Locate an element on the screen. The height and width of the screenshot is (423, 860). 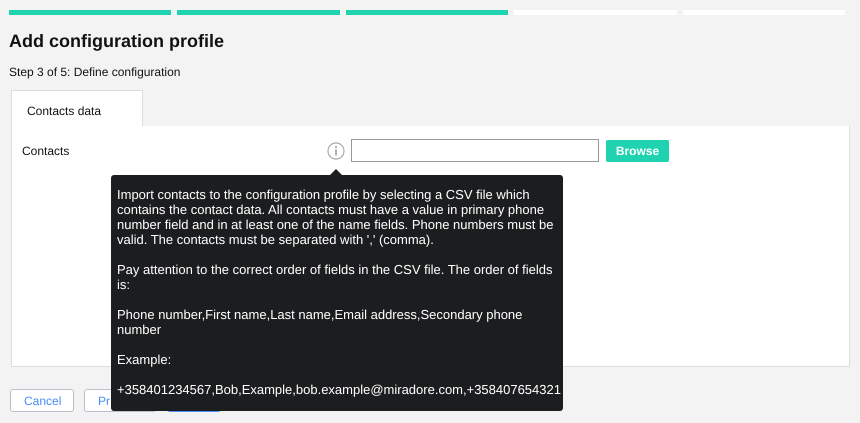
tooltip-text: Phone number,First name,Last name,Email address,Secondary phone number is located at coordinates (320, 322).